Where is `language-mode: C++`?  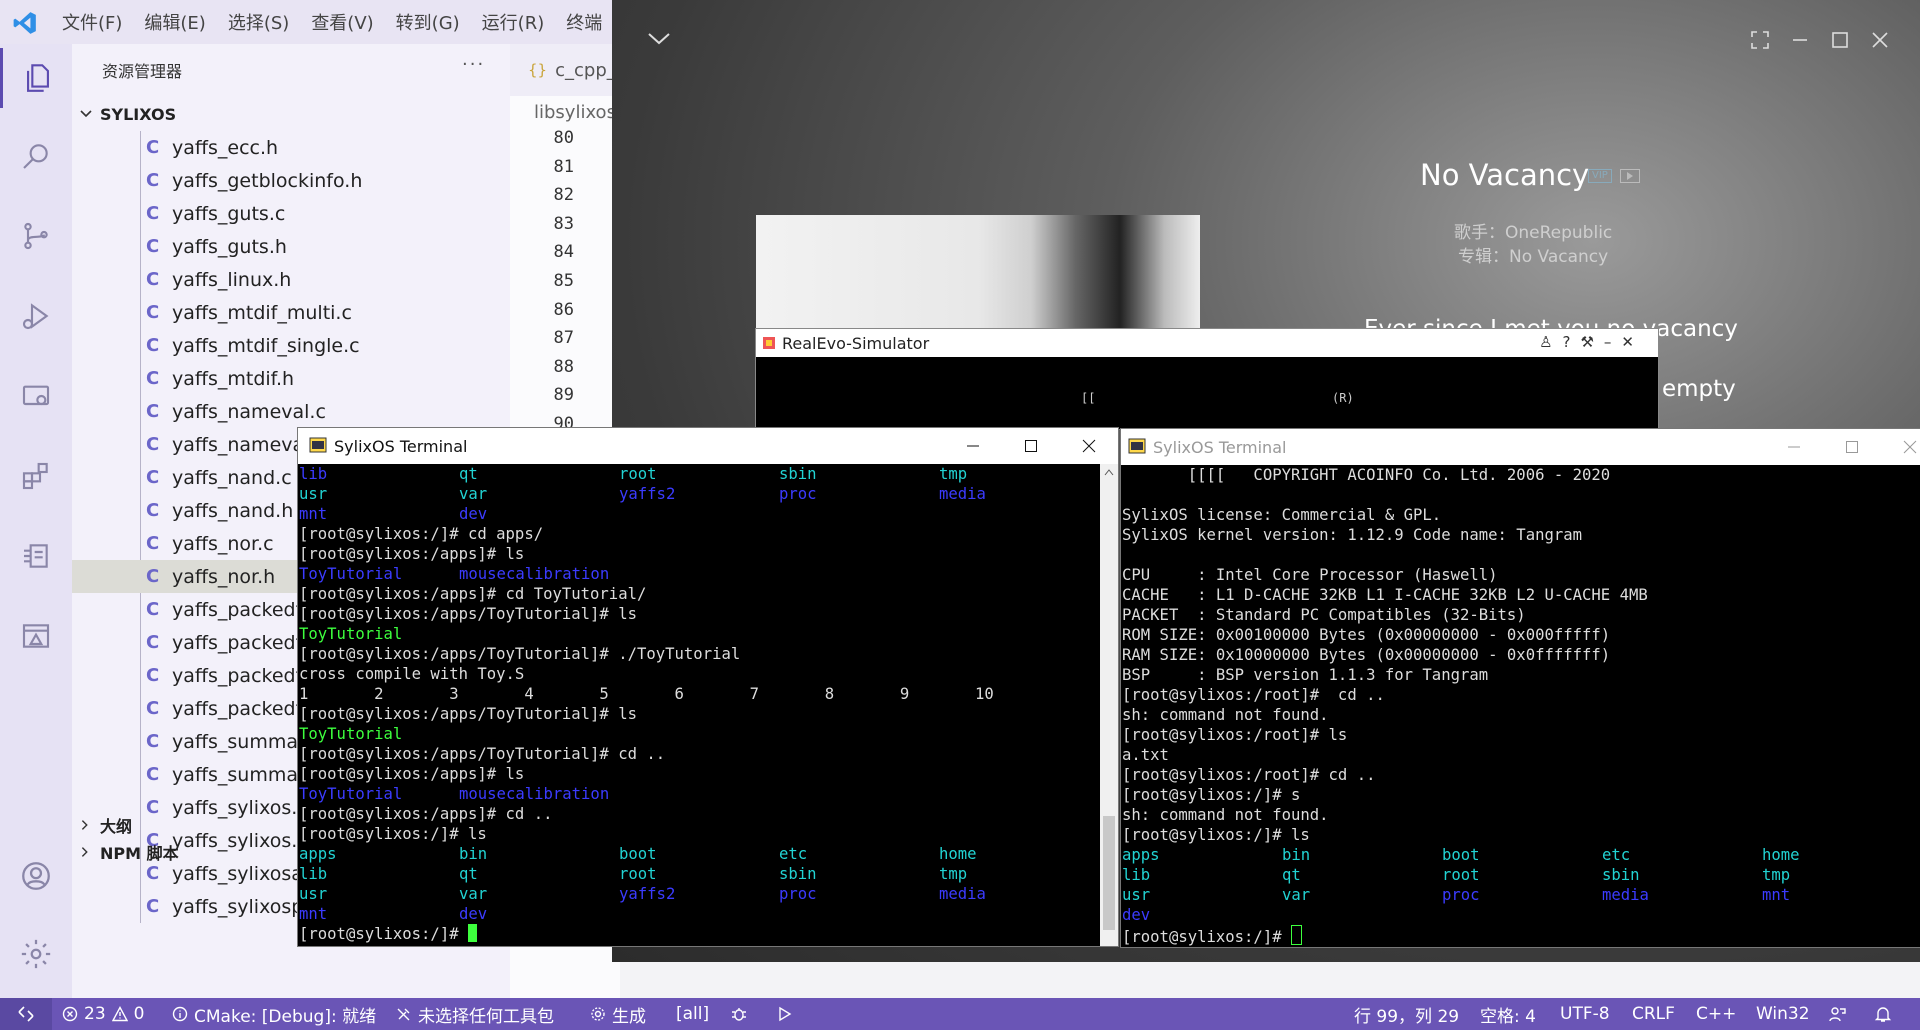
language-mode: C++ is located at coordinates (1716, 1014).